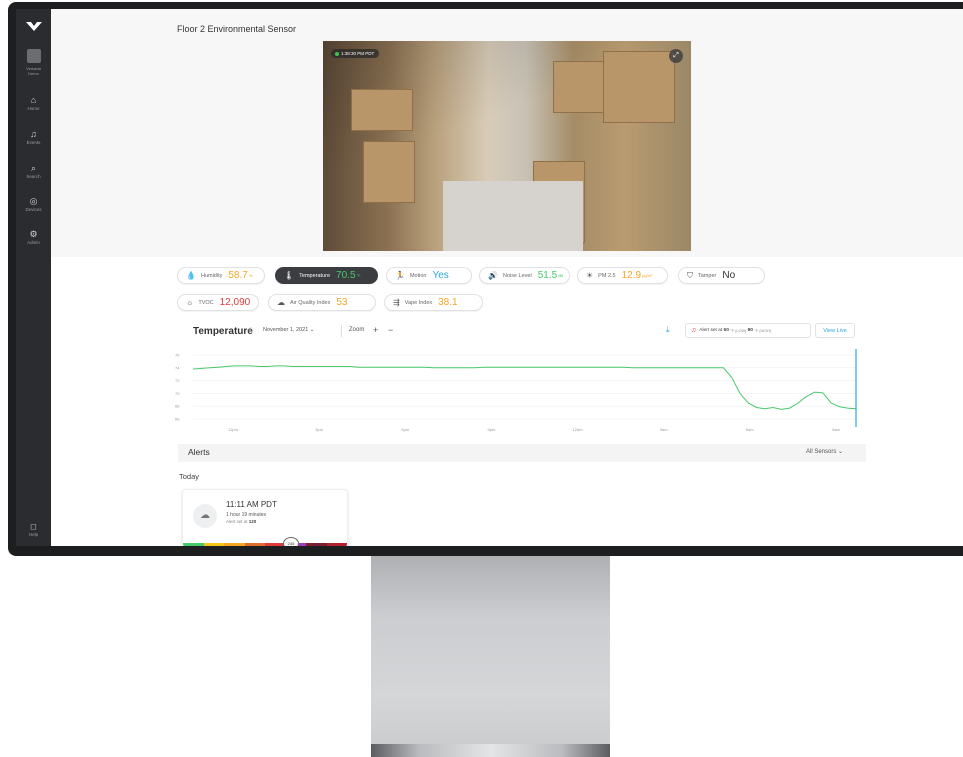 This screenshot has height=757, width=963. What do you see at coordinates (315, 275) in the screenshot?
I see `metric-label: Temperature` at bounding box center [315, 275].